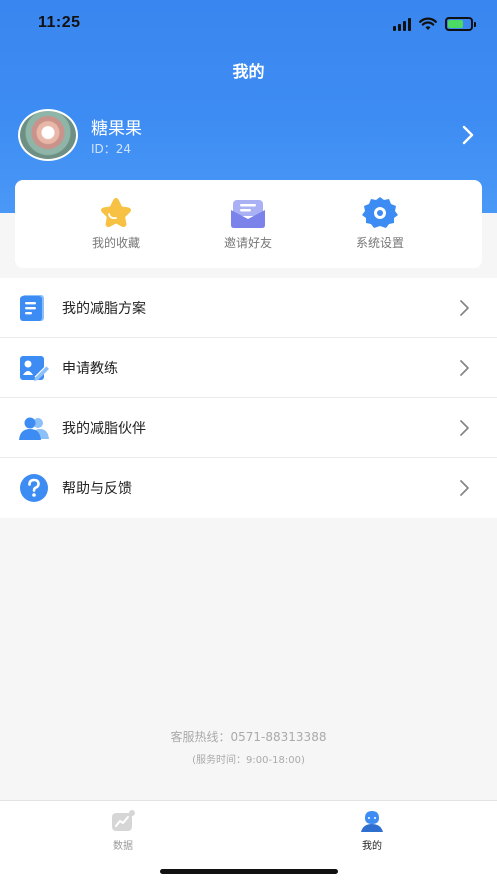 Image resolution: width=497 pixels, height=883 pixels. What do you see at coordinates (116, 129) in the screenshot?
I see `profile-name: 糖果果` at bounding box center [116, 129].